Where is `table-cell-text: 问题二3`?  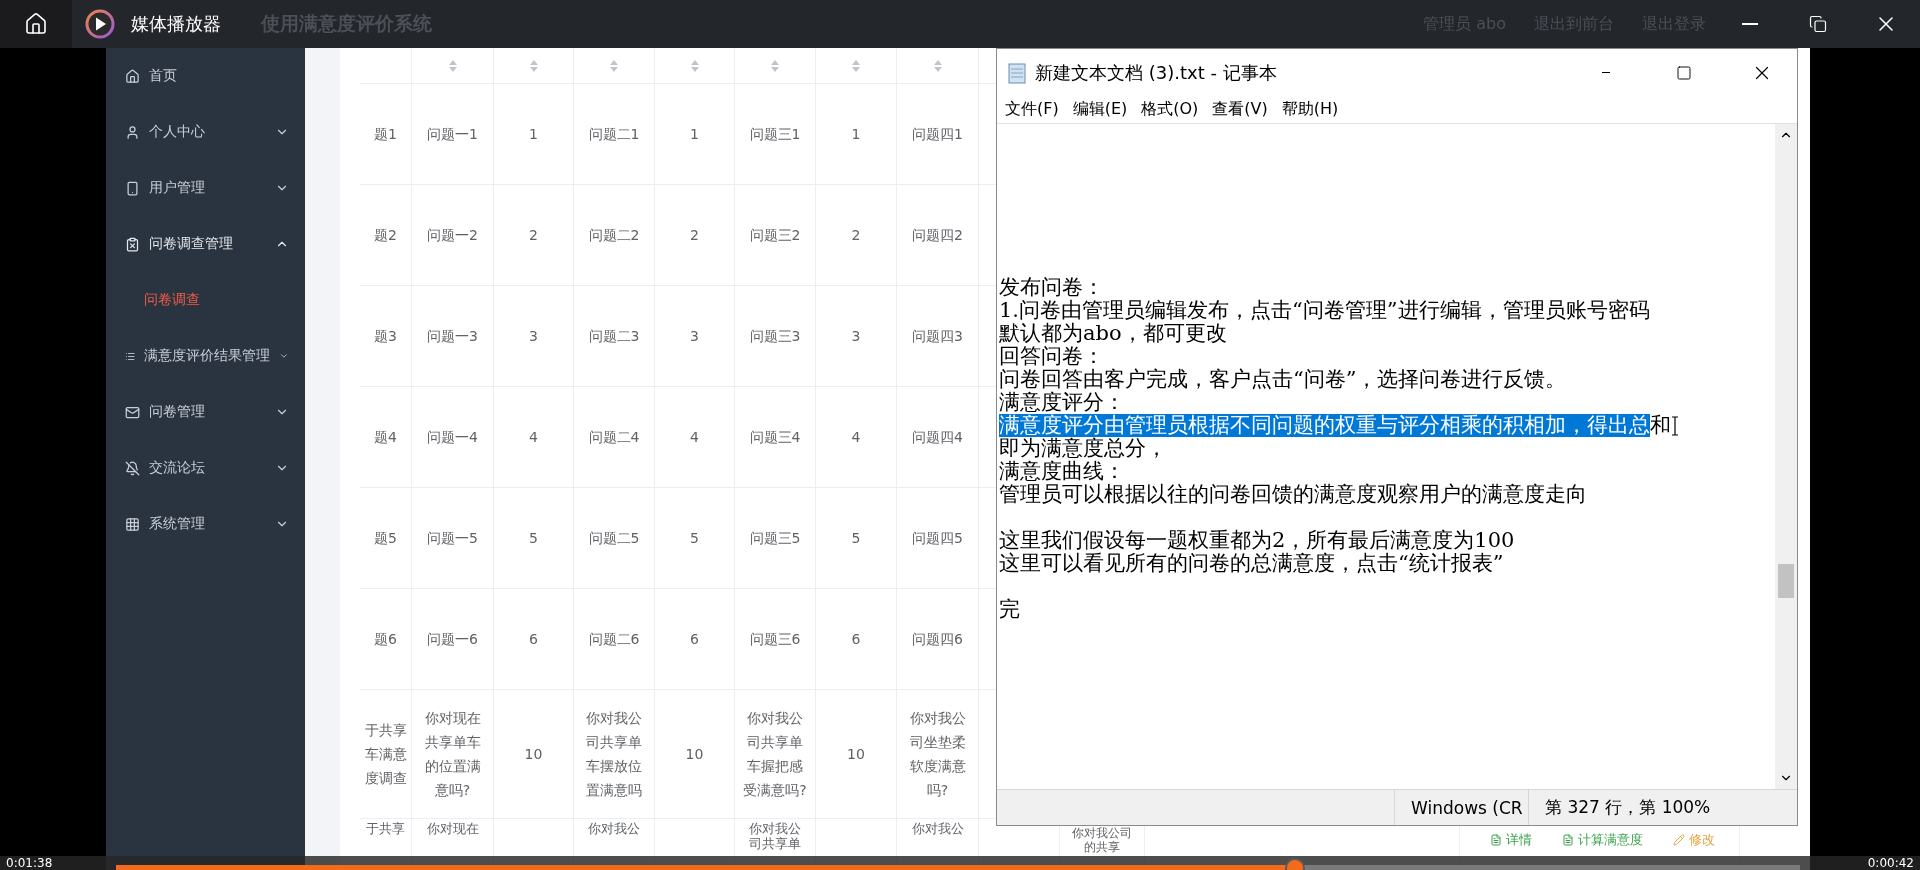 table-cell-text: 问题二3 is located at coordinates (614, 336).